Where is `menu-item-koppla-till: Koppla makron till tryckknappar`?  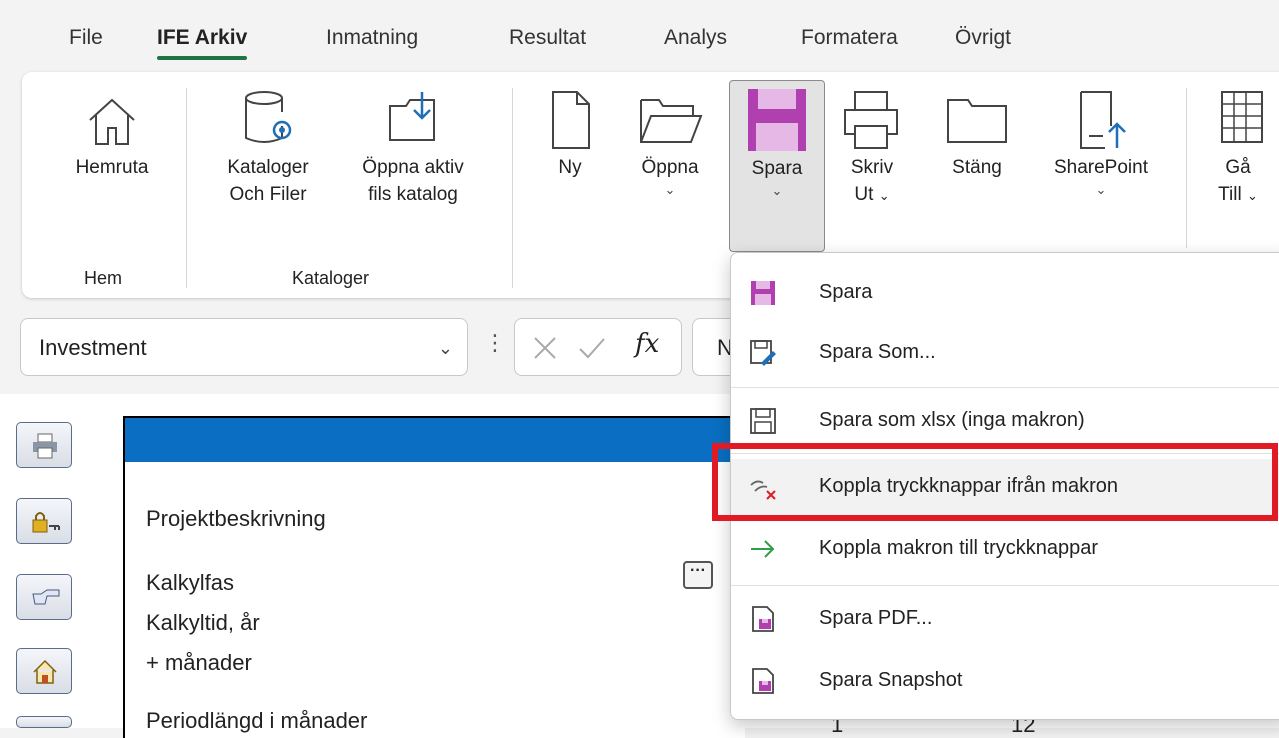
menu-item-koppla-till: Koppla makron till tryckknappar is located at coordinates (1005, 551).